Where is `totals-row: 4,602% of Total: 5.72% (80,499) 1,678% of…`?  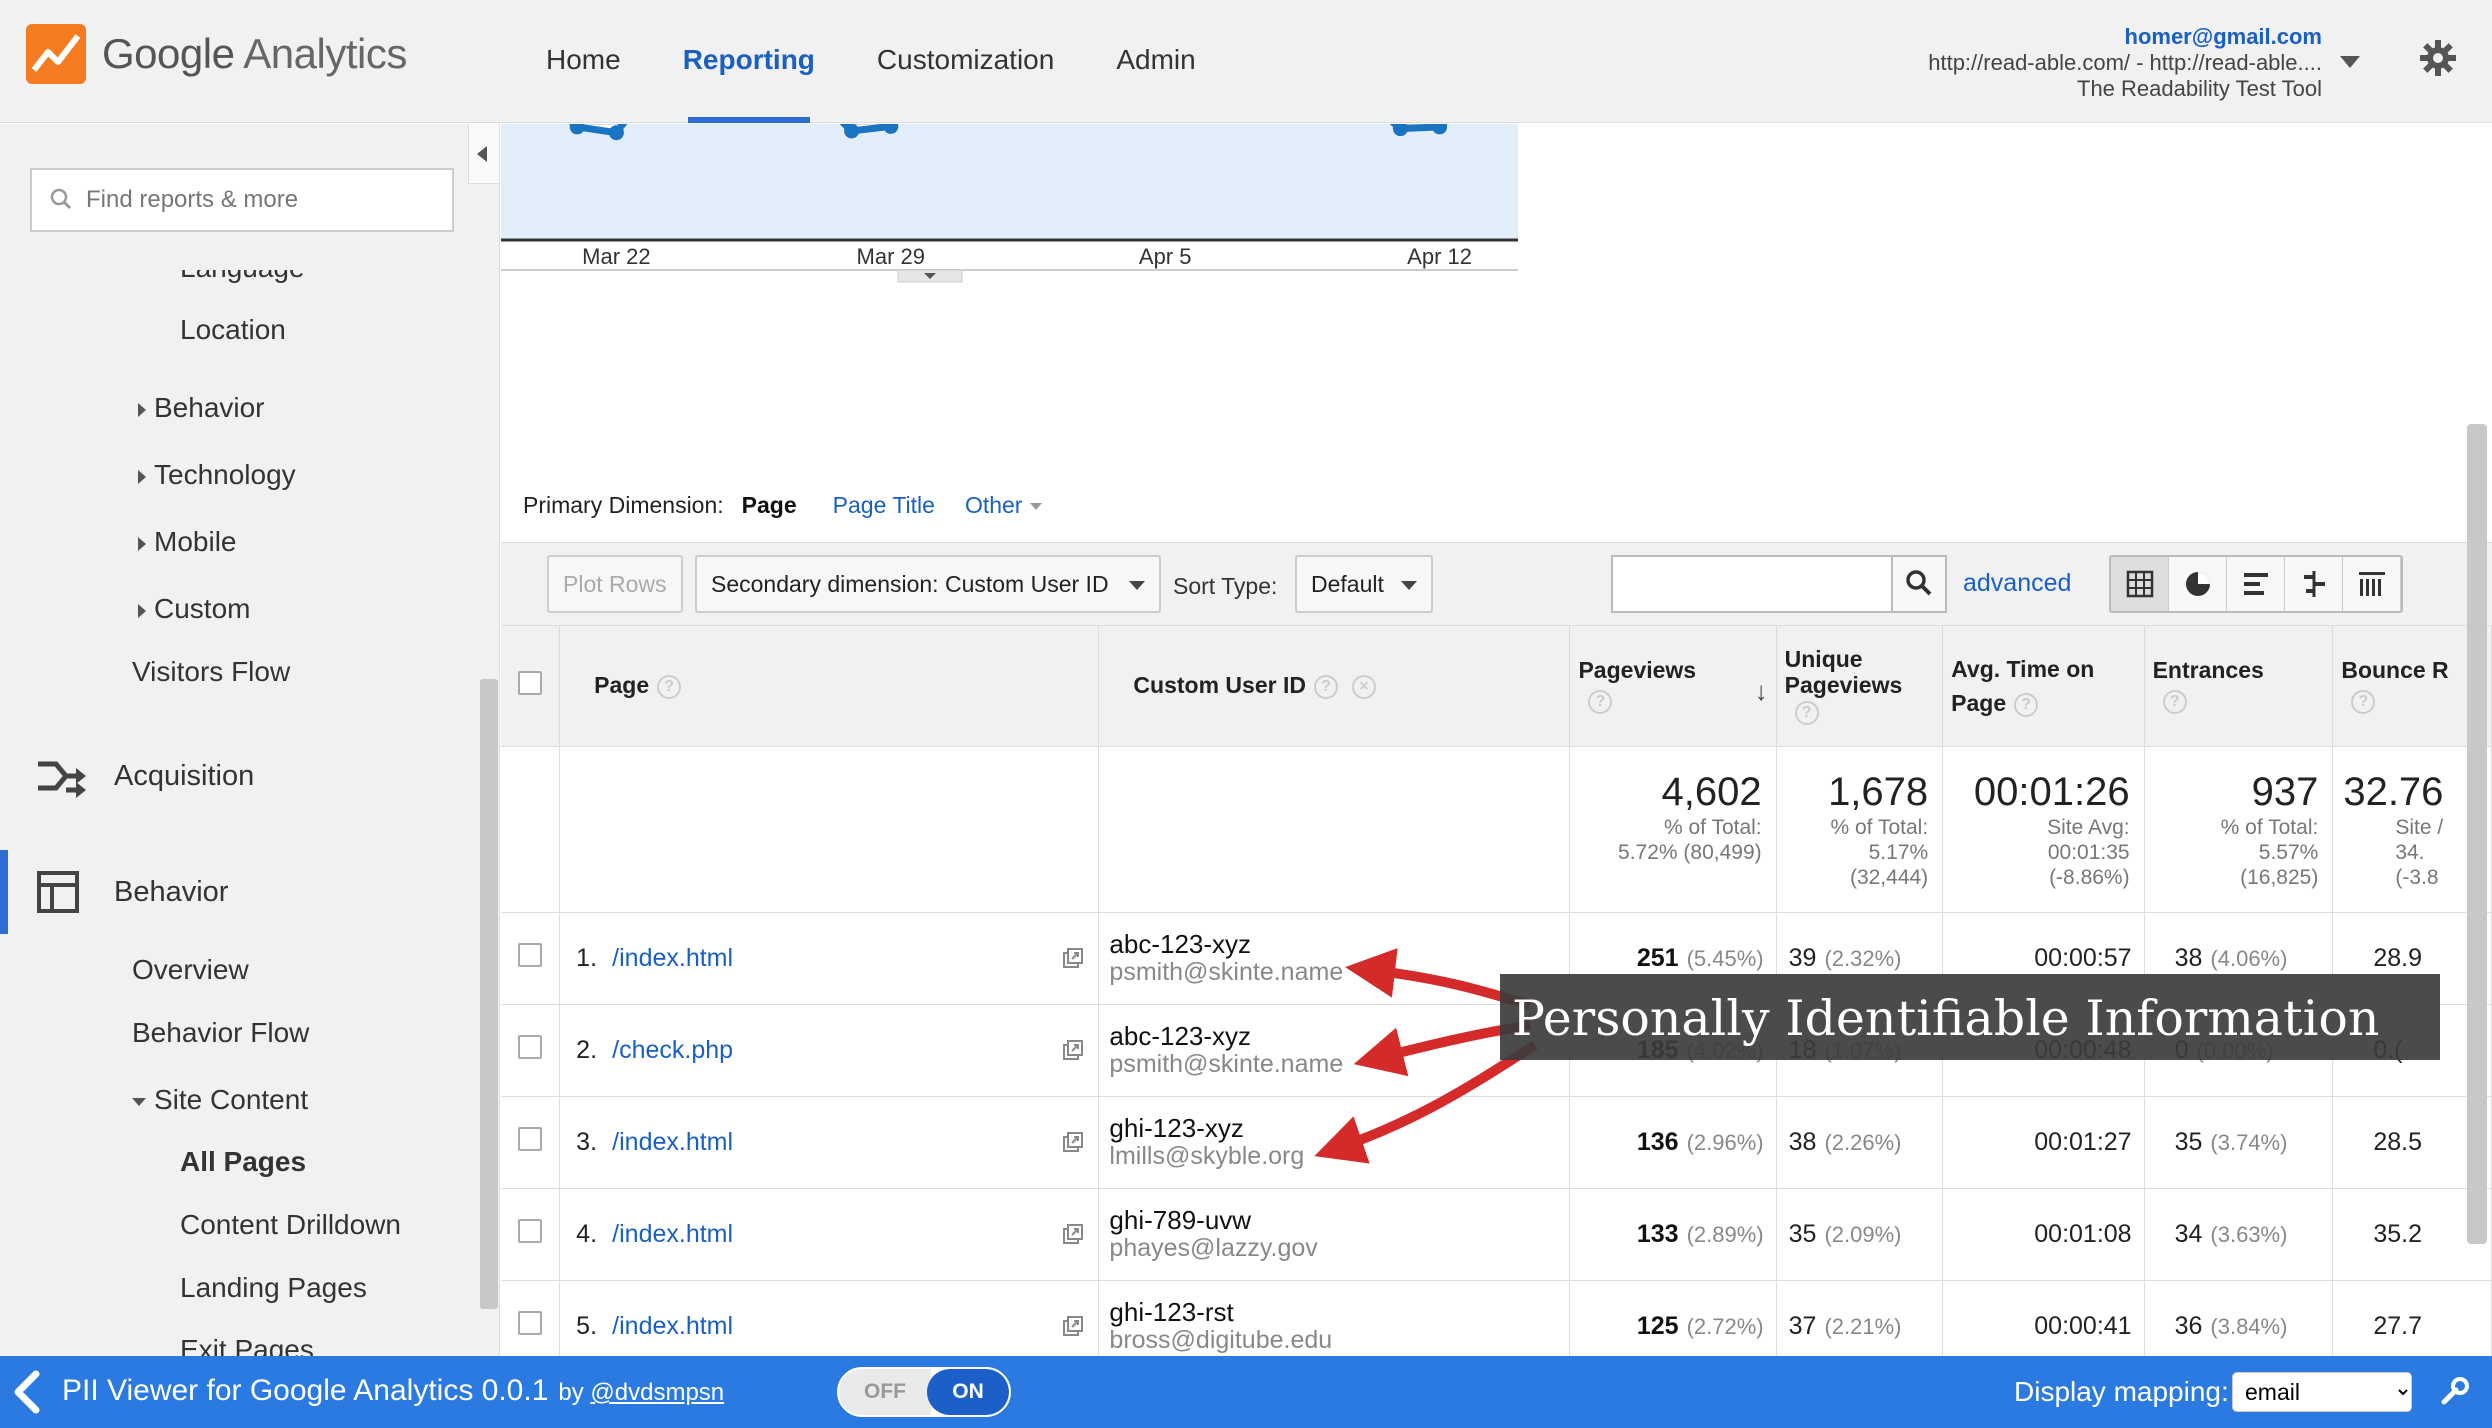 totals-row: 4,602% of Total: 5.72% (80,499) 1,678% of… is located at coordinates (1496, 829).